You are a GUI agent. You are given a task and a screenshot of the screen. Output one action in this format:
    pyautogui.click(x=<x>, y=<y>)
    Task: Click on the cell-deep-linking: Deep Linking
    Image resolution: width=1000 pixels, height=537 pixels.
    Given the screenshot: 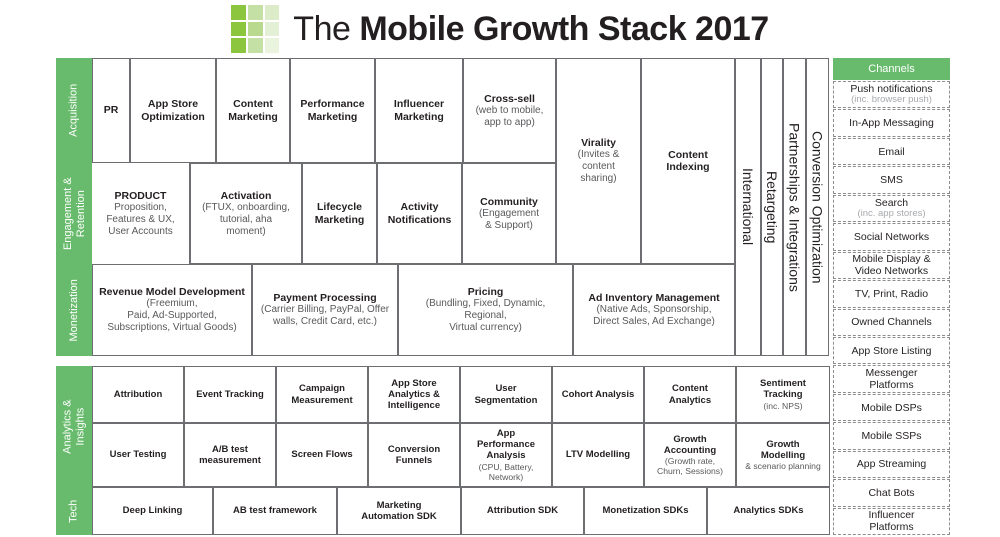 What is the action you would take?
    pyautogui.click(x=152, y=511)
    